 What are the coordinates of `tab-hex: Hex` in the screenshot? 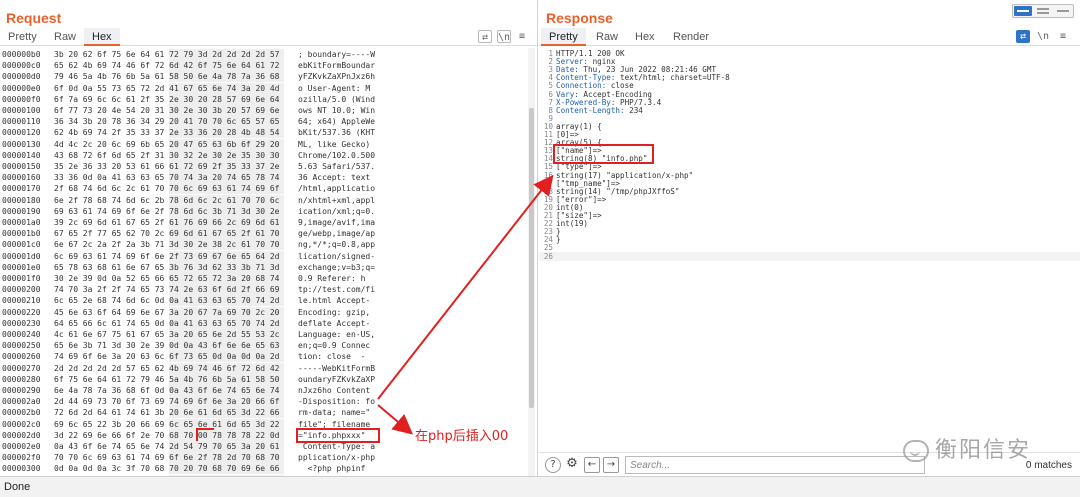 It's located at (645, 37).